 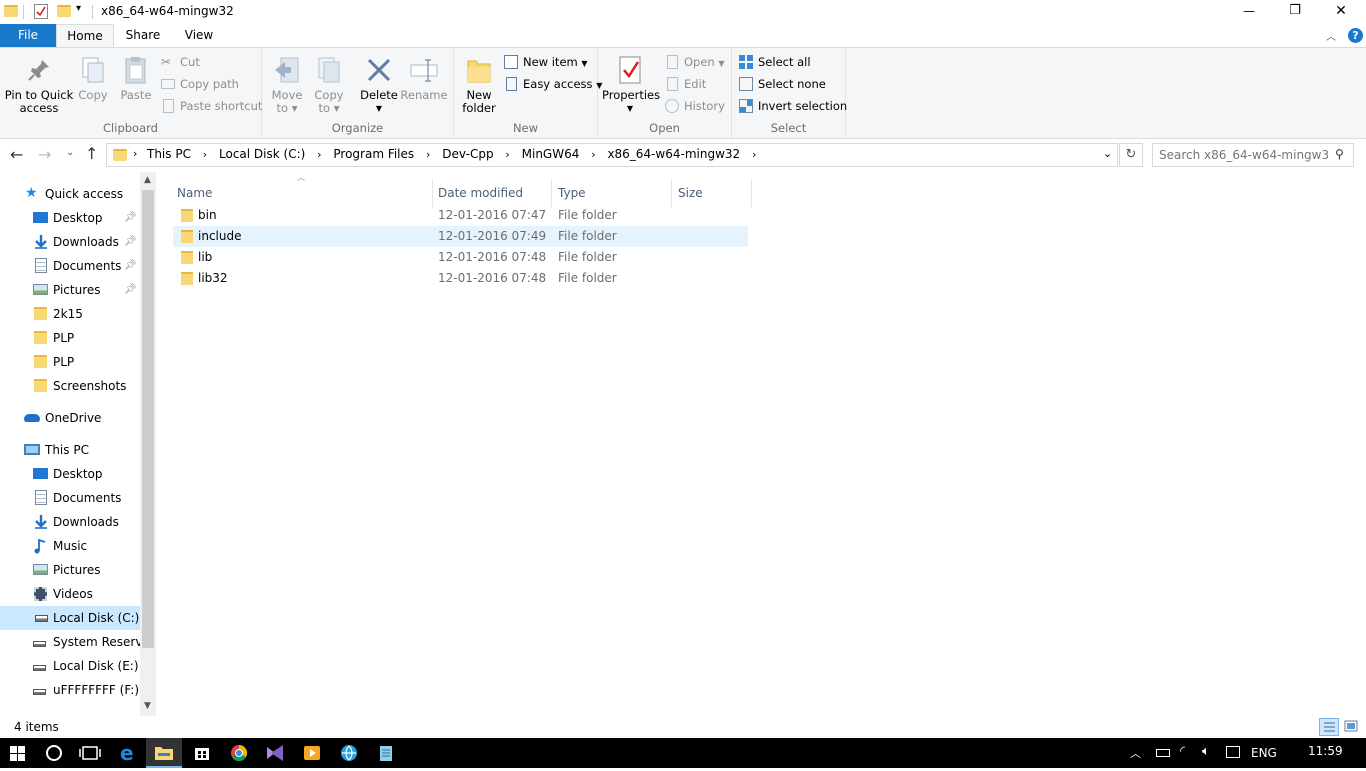 What do you see at coordinates (673, 154) in the screenshot?
I see `breadcrumb-x86-64-w64-mingw32: x86_64-w64-mingw32` at bounding box center [673, 154].